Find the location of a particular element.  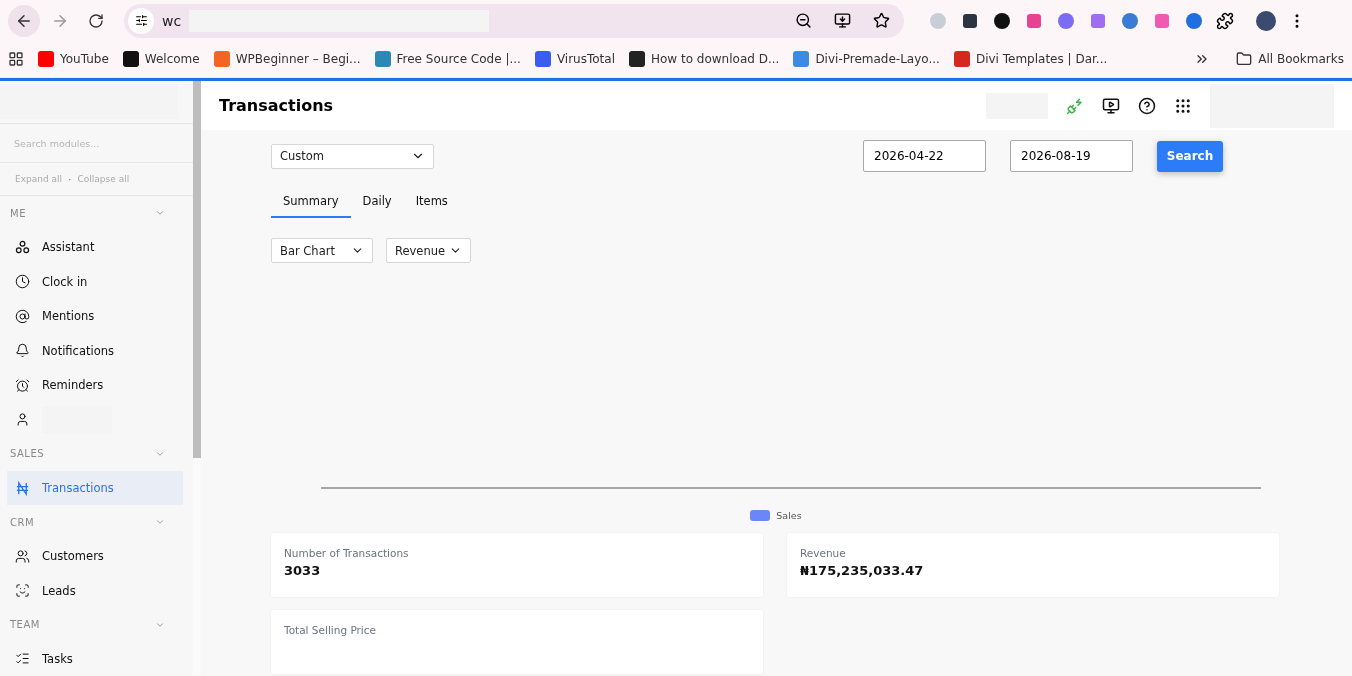

address-text: wc is located at coordinates (172, 20).